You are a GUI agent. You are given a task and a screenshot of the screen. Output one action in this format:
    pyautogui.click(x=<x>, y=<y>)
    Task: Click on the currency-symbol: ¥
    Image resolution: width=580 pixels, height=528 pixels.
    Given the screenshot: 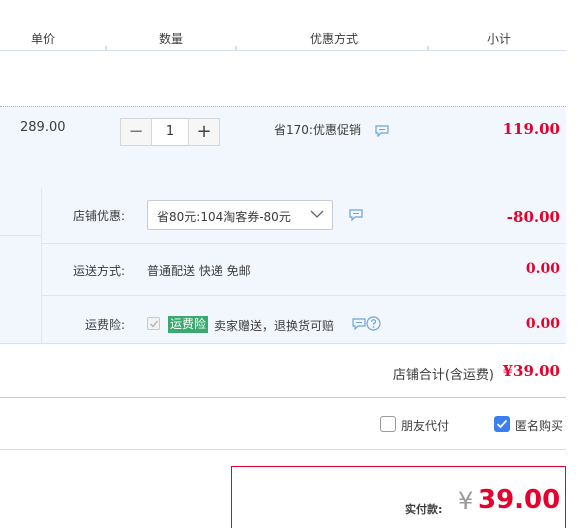 What is the action you would take?
    pyautogui.click(x=466, y=501)
    